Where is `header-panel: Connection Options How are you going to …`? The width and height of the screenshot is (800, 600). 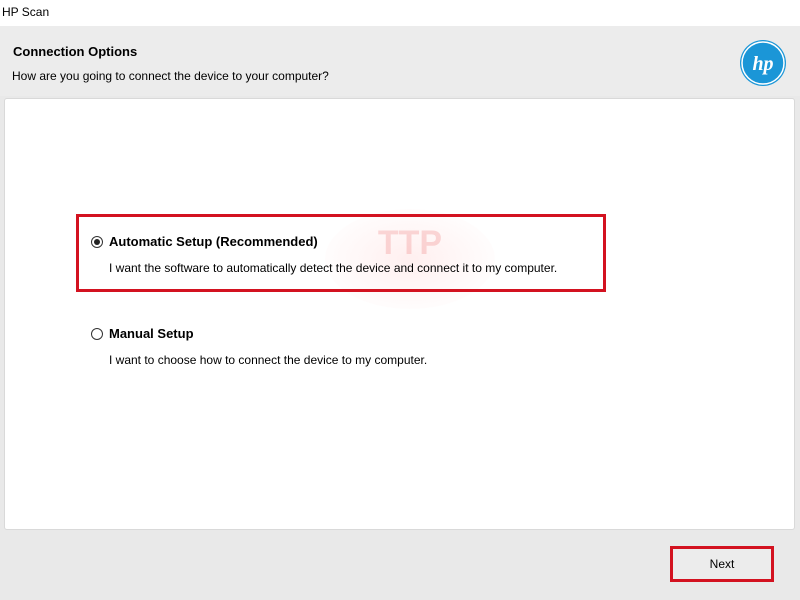
header-panel: Connection Options How are you going to … is located at coordinates (400, 61).